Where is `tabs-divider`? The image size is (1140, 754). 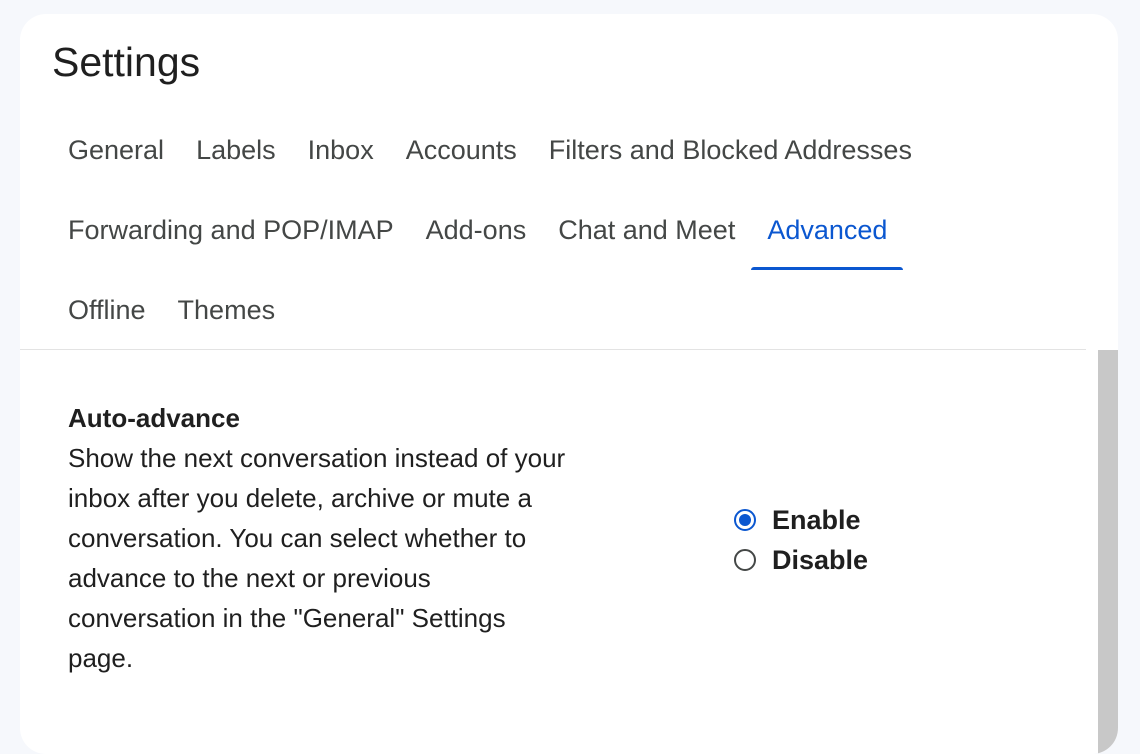
tabs-divider is located at coordinates (553, 349).